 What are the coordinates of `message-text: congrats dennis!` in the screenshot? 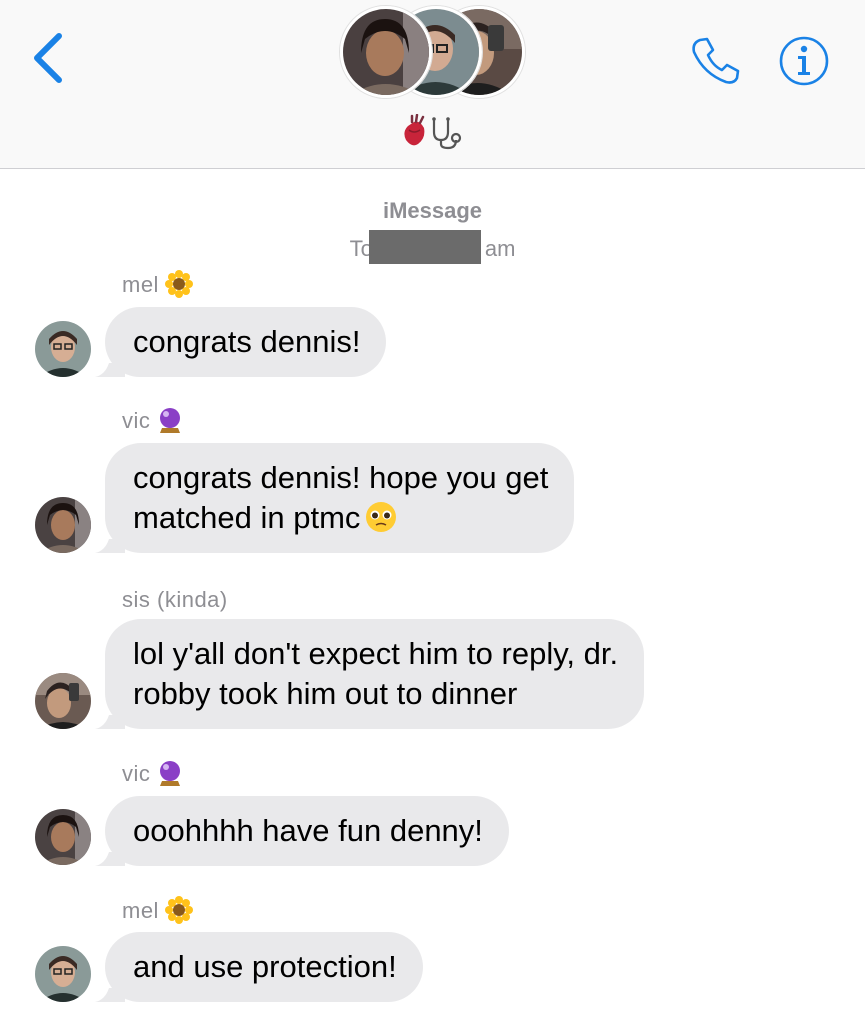 It's located at (247, 341).